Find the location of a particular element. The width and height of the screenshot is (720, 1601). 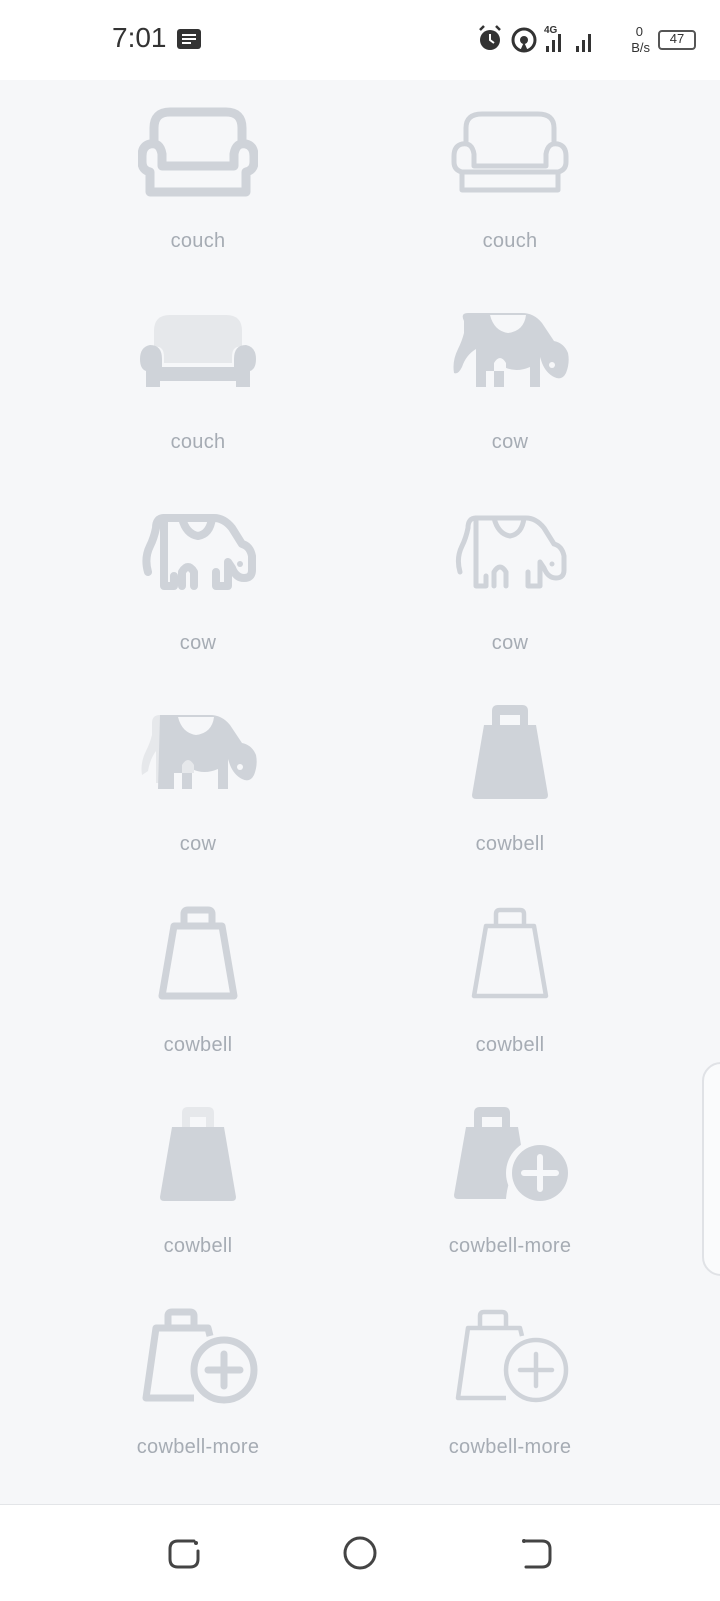

edge-panel-handle is located at coordinates (711, 1169).